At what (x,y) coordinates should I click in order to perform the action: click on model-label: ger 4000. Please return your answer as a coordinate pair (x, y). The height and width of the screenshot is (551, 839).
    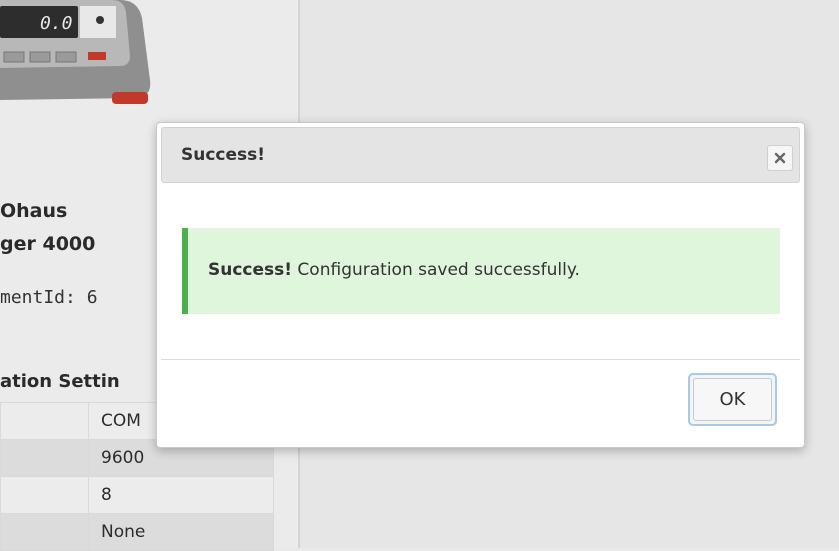
    Looking at the image, I should click on (48, 244).